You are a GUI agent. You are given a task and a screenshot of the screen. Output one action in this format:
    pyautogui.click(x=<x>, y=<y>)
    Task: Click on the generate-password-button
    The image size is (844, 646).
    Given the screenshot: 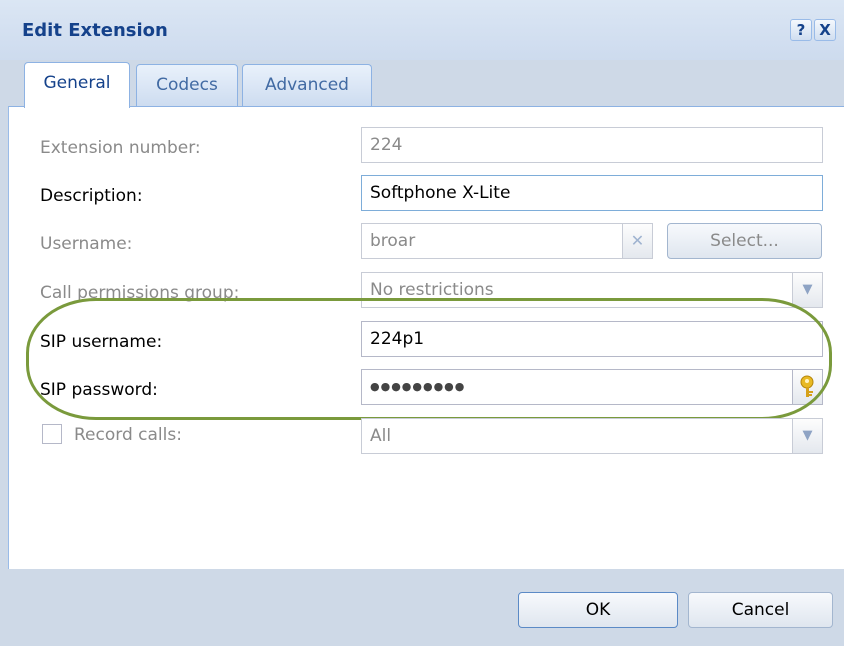 What is the action you would take?
    pyautogui.click(x=808, y=387)
    